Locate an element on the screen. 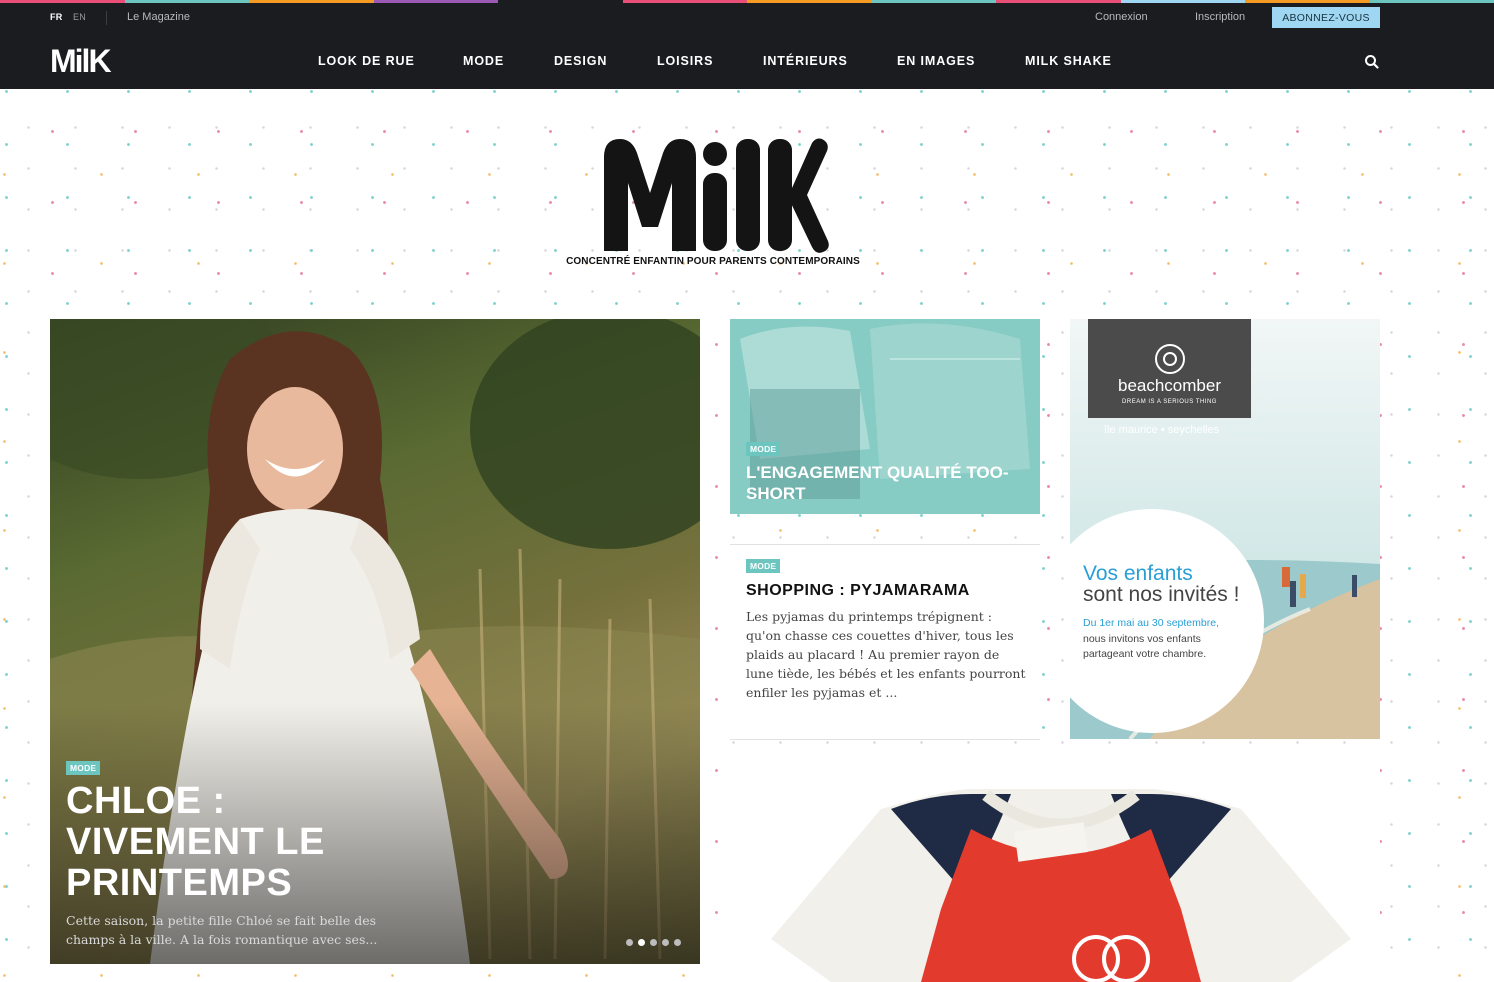 The width and height of the screenshot is (1494, 982). article-card-too-short: MODE L'ENGAGEMENT QUALITÉ TOO-SHORT is located at coordinates (885, 416).